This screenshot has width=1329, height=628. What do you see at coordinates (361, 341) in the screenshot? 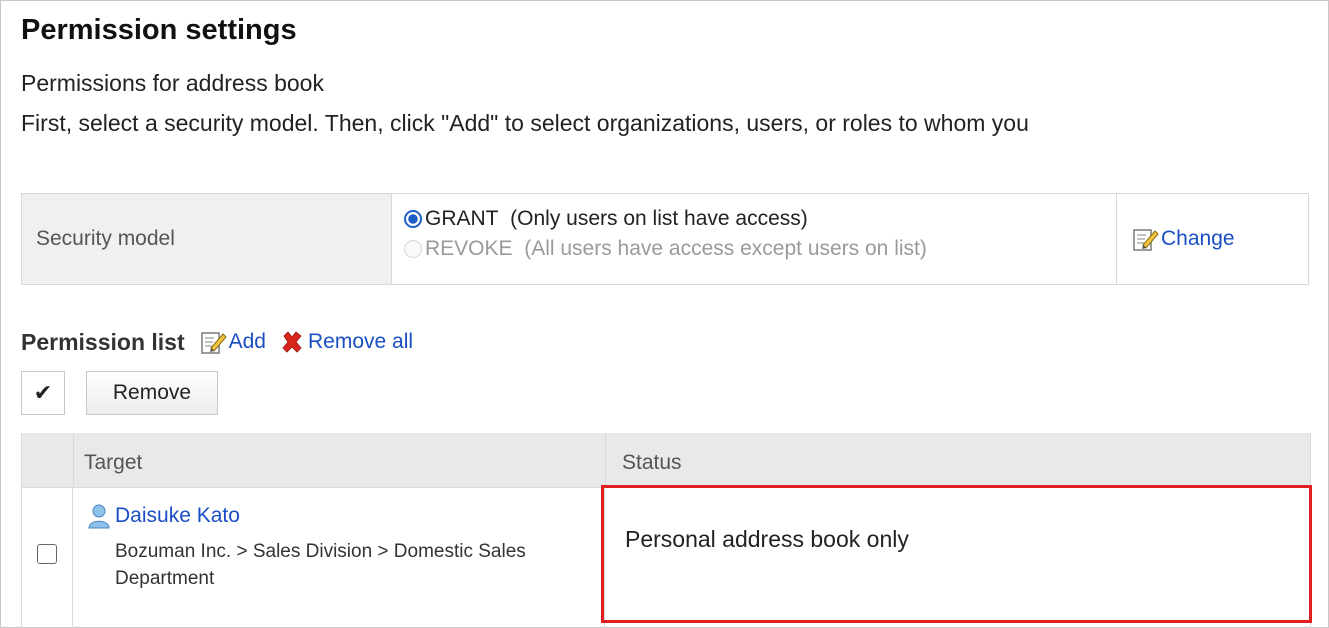
I see `remove-all-link-label: Remove all` at bounding box center [361, 341].